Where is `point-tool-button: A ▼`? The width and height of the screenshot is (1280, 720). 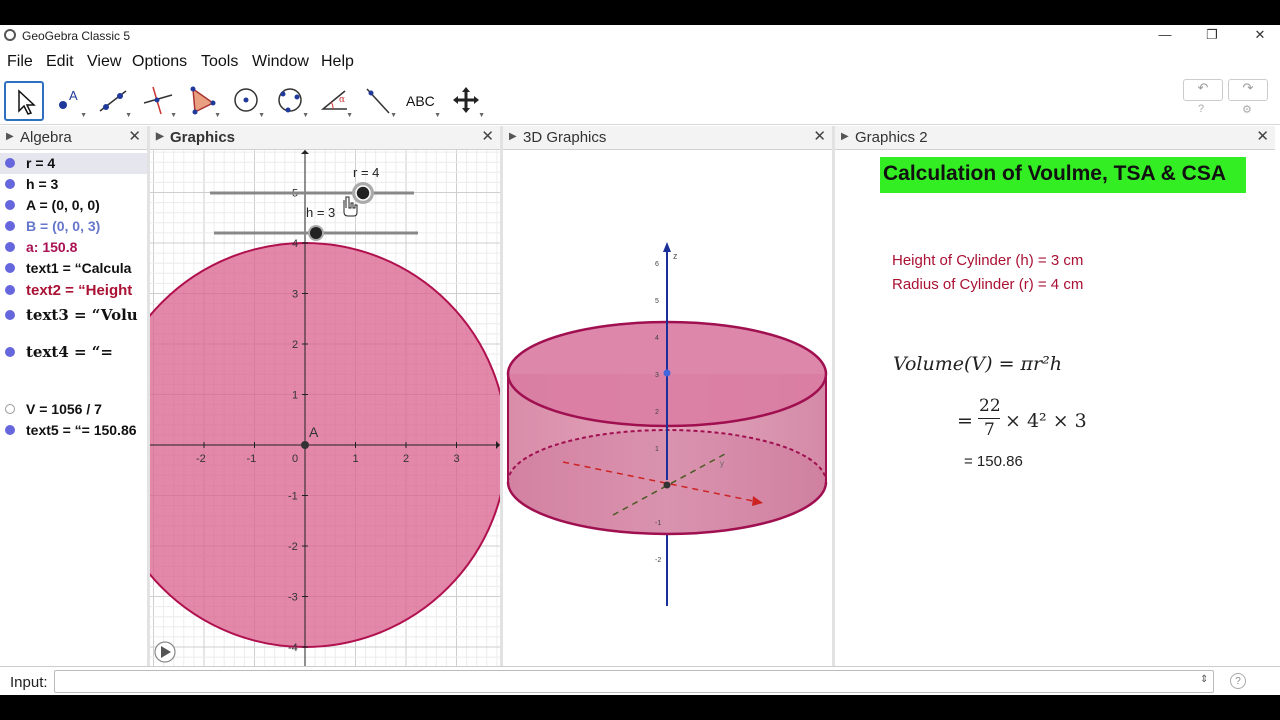 point-tool-button: A ▼ is located at coordinates (69, 101).